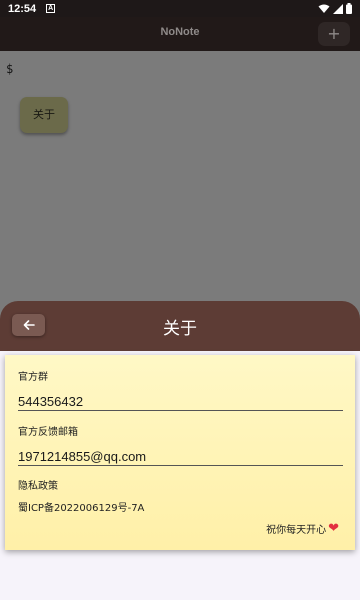 Image resolution: width=360 pixels, height=600 pixels. What do you see at coordinates (296, 530) in the screenshot?
I see `wish-text: 祝你每天开心` at bounding box center [296, 530].